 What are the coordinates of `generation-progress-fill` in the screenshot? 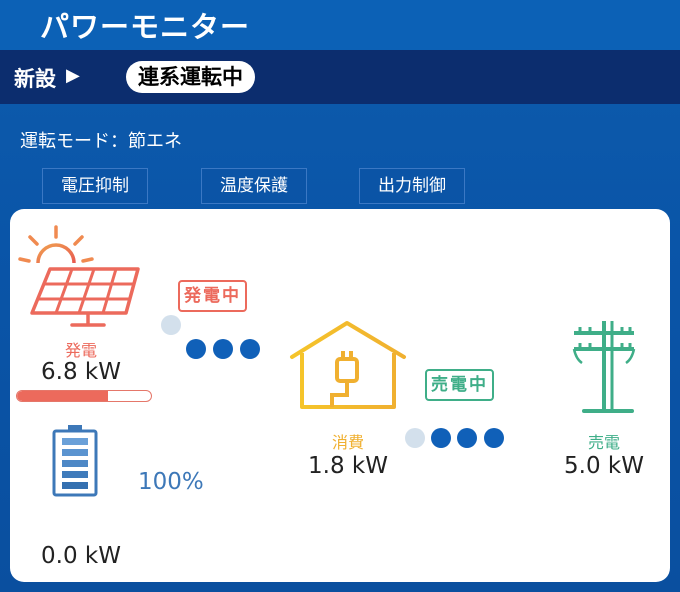 It's located at (63, 396).